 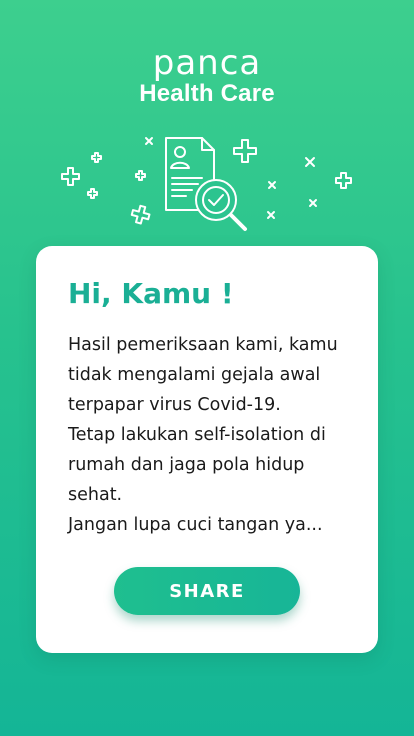 I want to click on brand-subtitle: Health Care, so click(x=207, y=93).